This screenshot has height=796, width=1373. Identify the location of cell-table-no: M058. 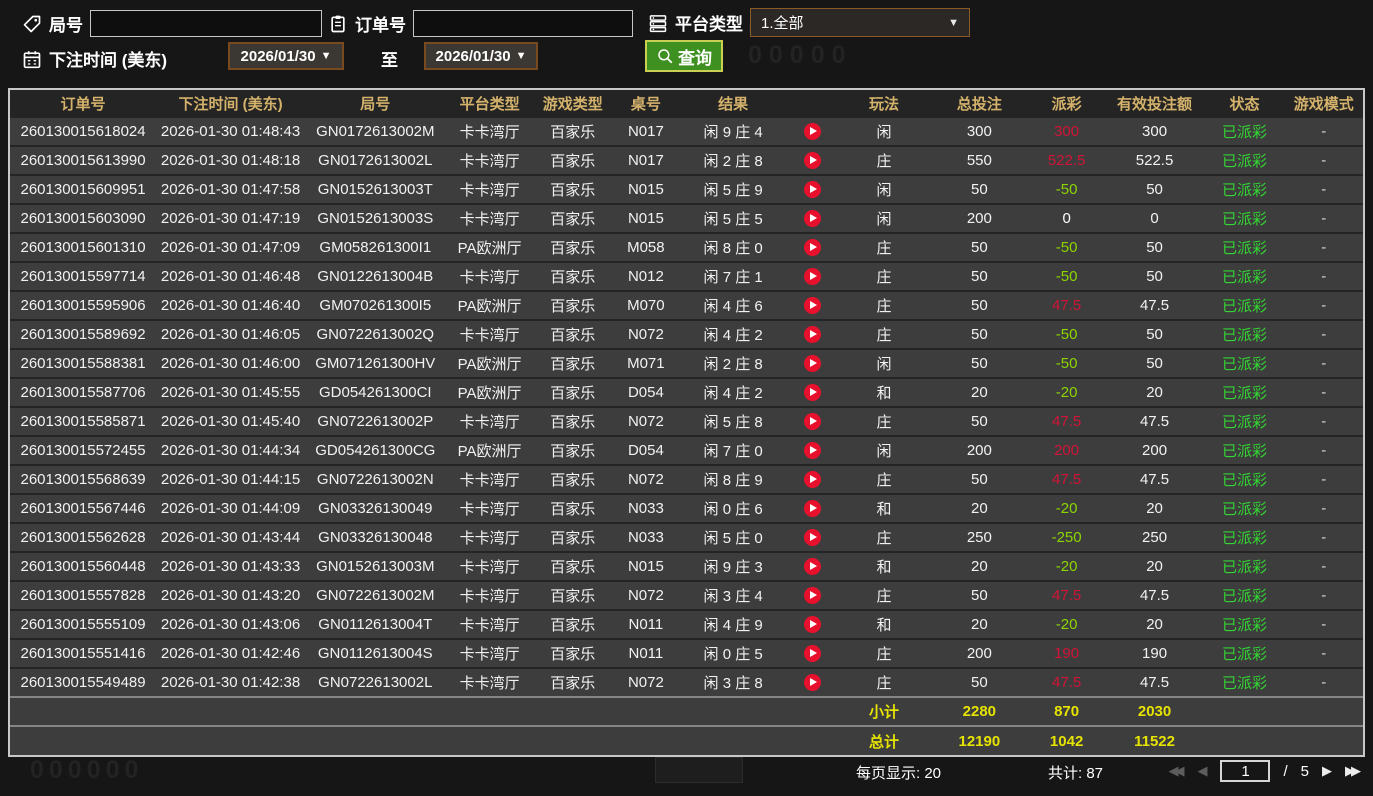
(646, 247).